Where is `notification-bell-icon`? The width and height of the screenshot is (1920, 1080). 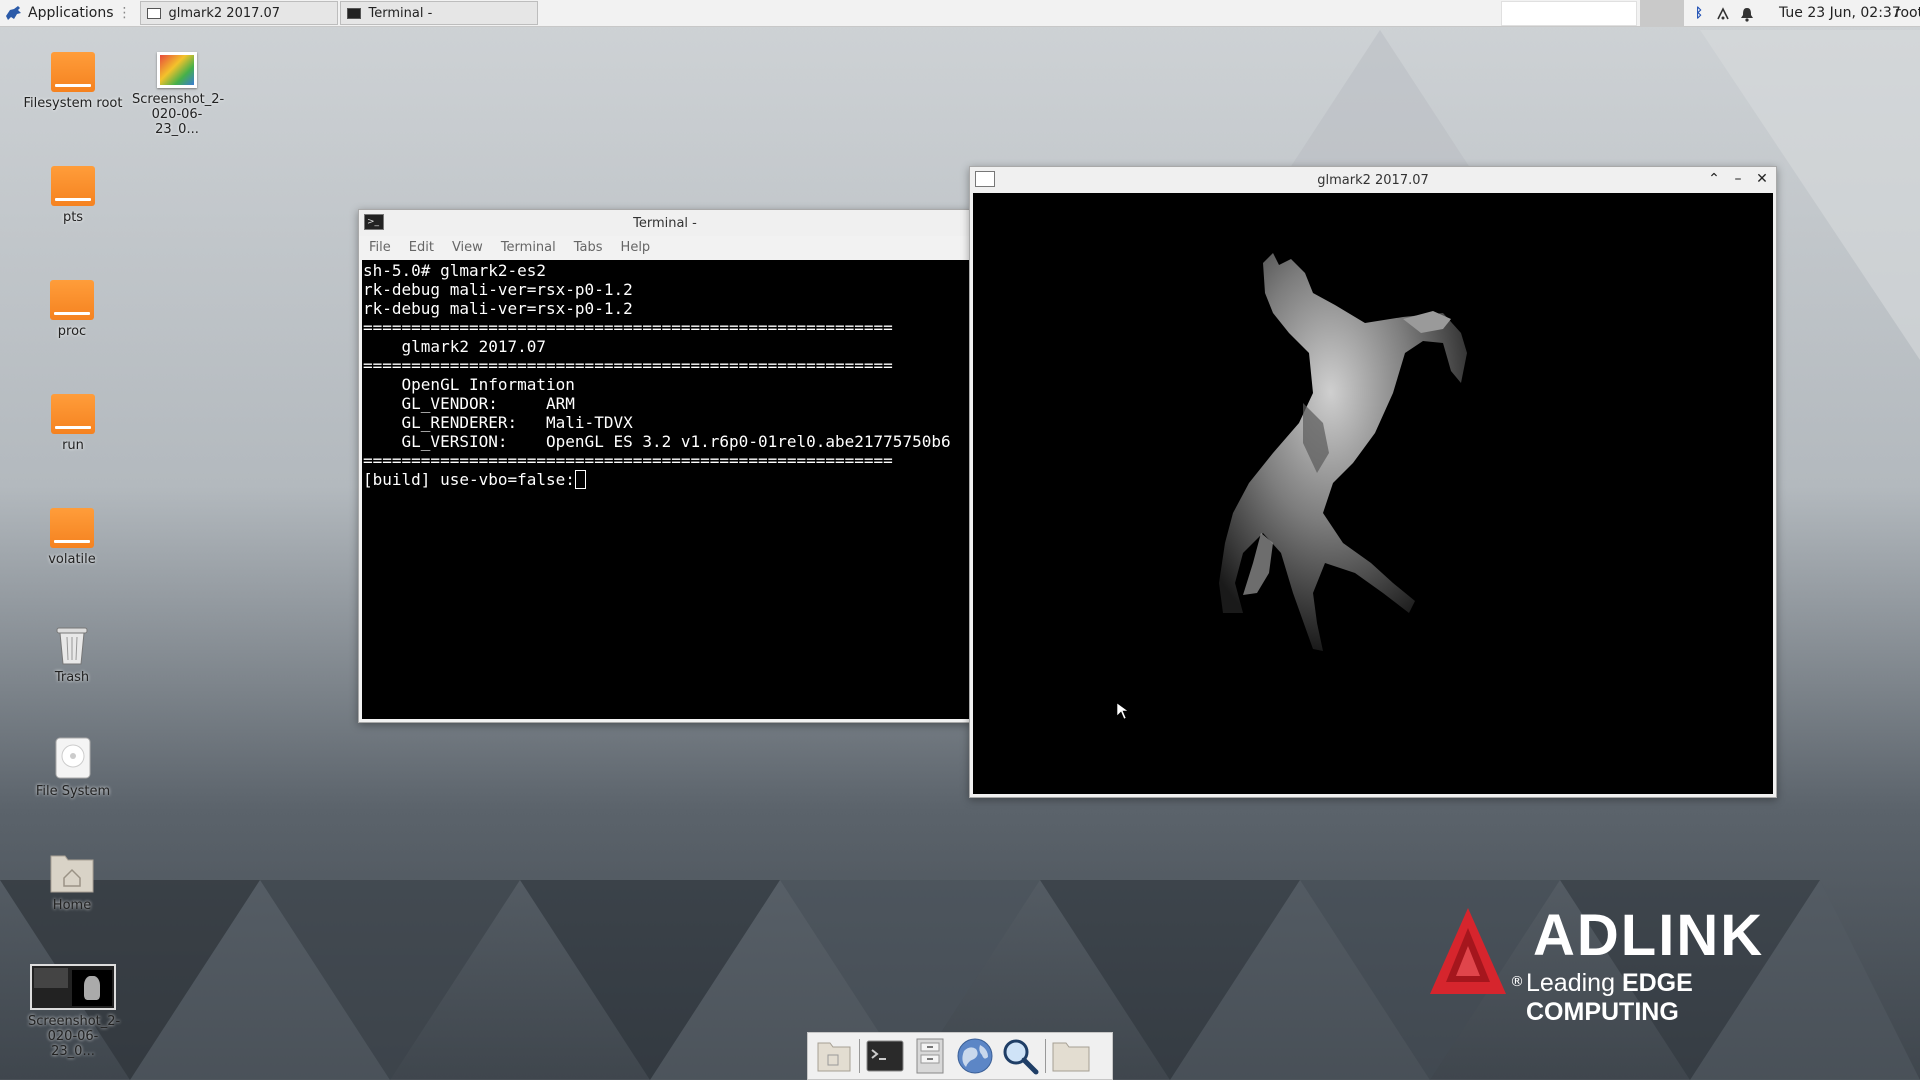
notification-bell-icon is located at coordinates (1747, 14).